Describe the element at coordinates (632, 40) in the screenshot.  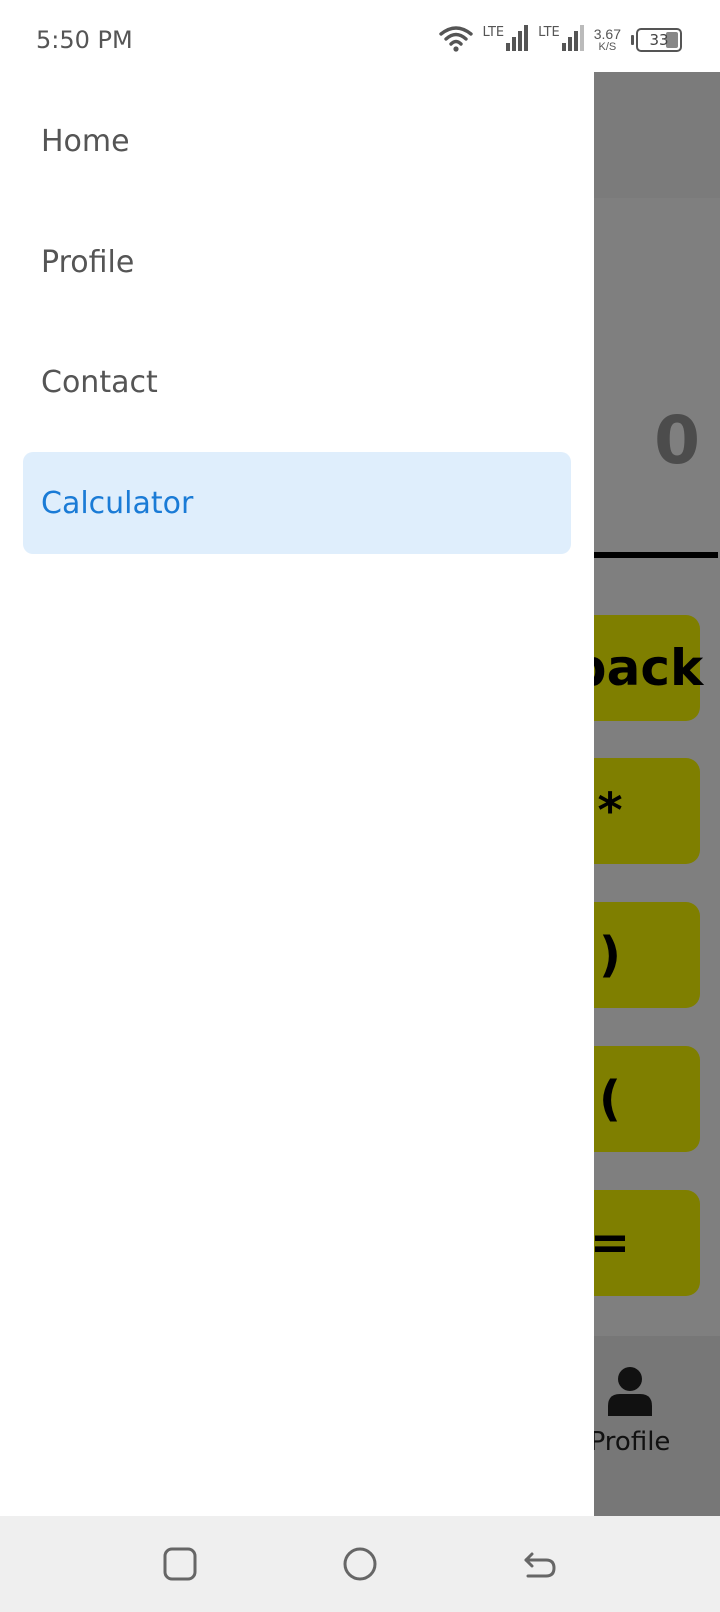
I see `battery-nub` at that location.